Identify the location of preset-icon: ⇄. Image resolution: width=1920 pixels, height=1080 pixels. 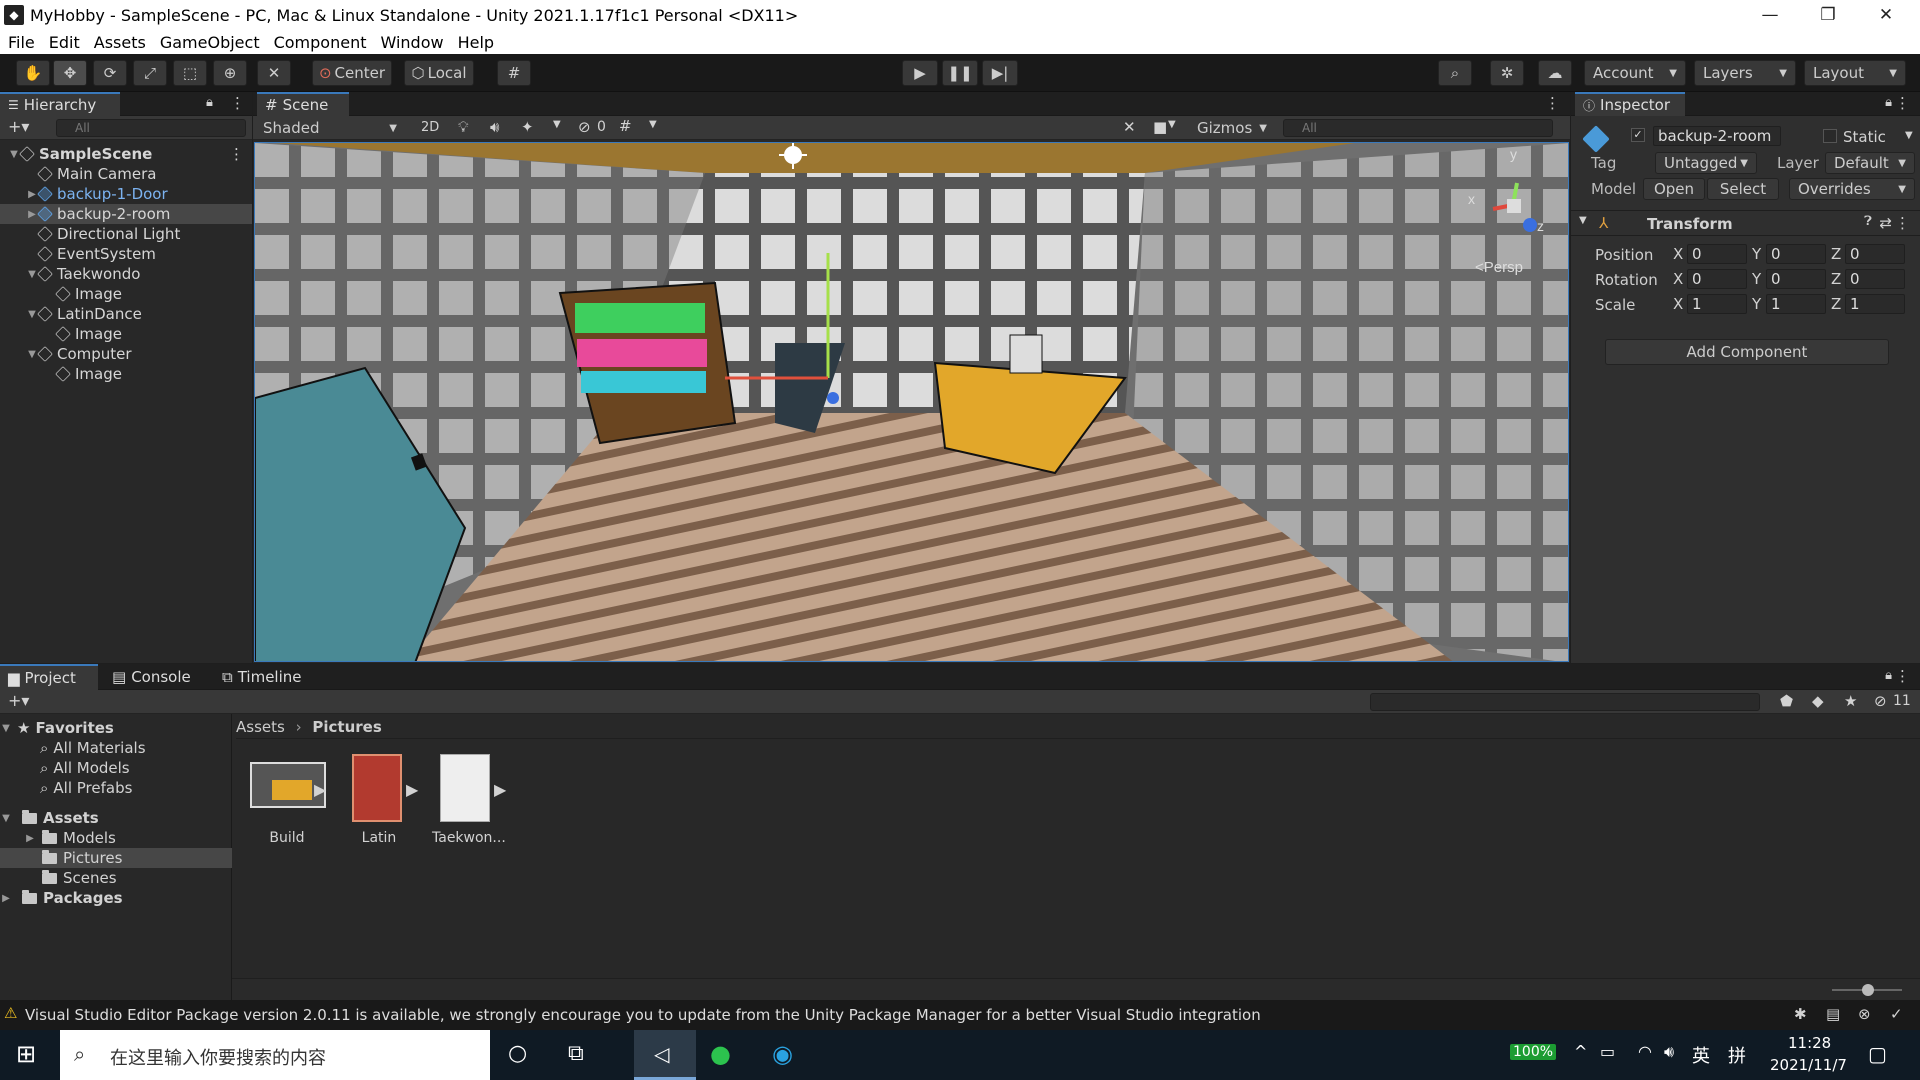
(1885, 223).